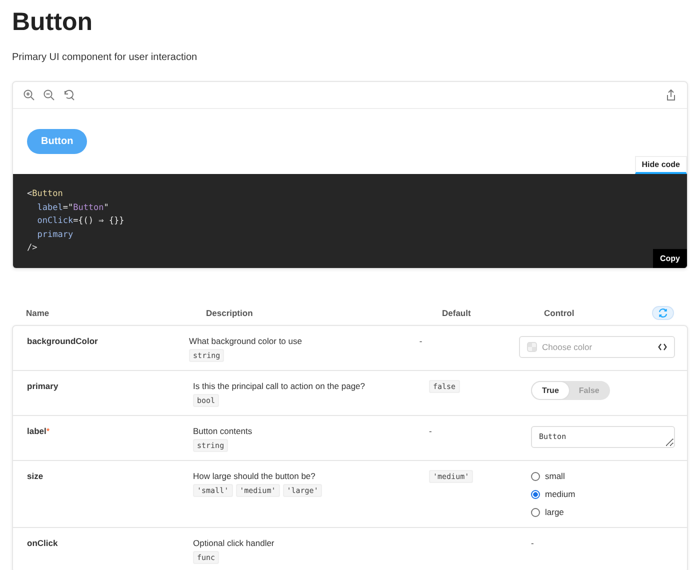 The width and height of the screenshot is (700, 570). What do you see at coordinates (35, 476) in the screenshot?
I see `prop-name: size` at bounding box center [35, 476].